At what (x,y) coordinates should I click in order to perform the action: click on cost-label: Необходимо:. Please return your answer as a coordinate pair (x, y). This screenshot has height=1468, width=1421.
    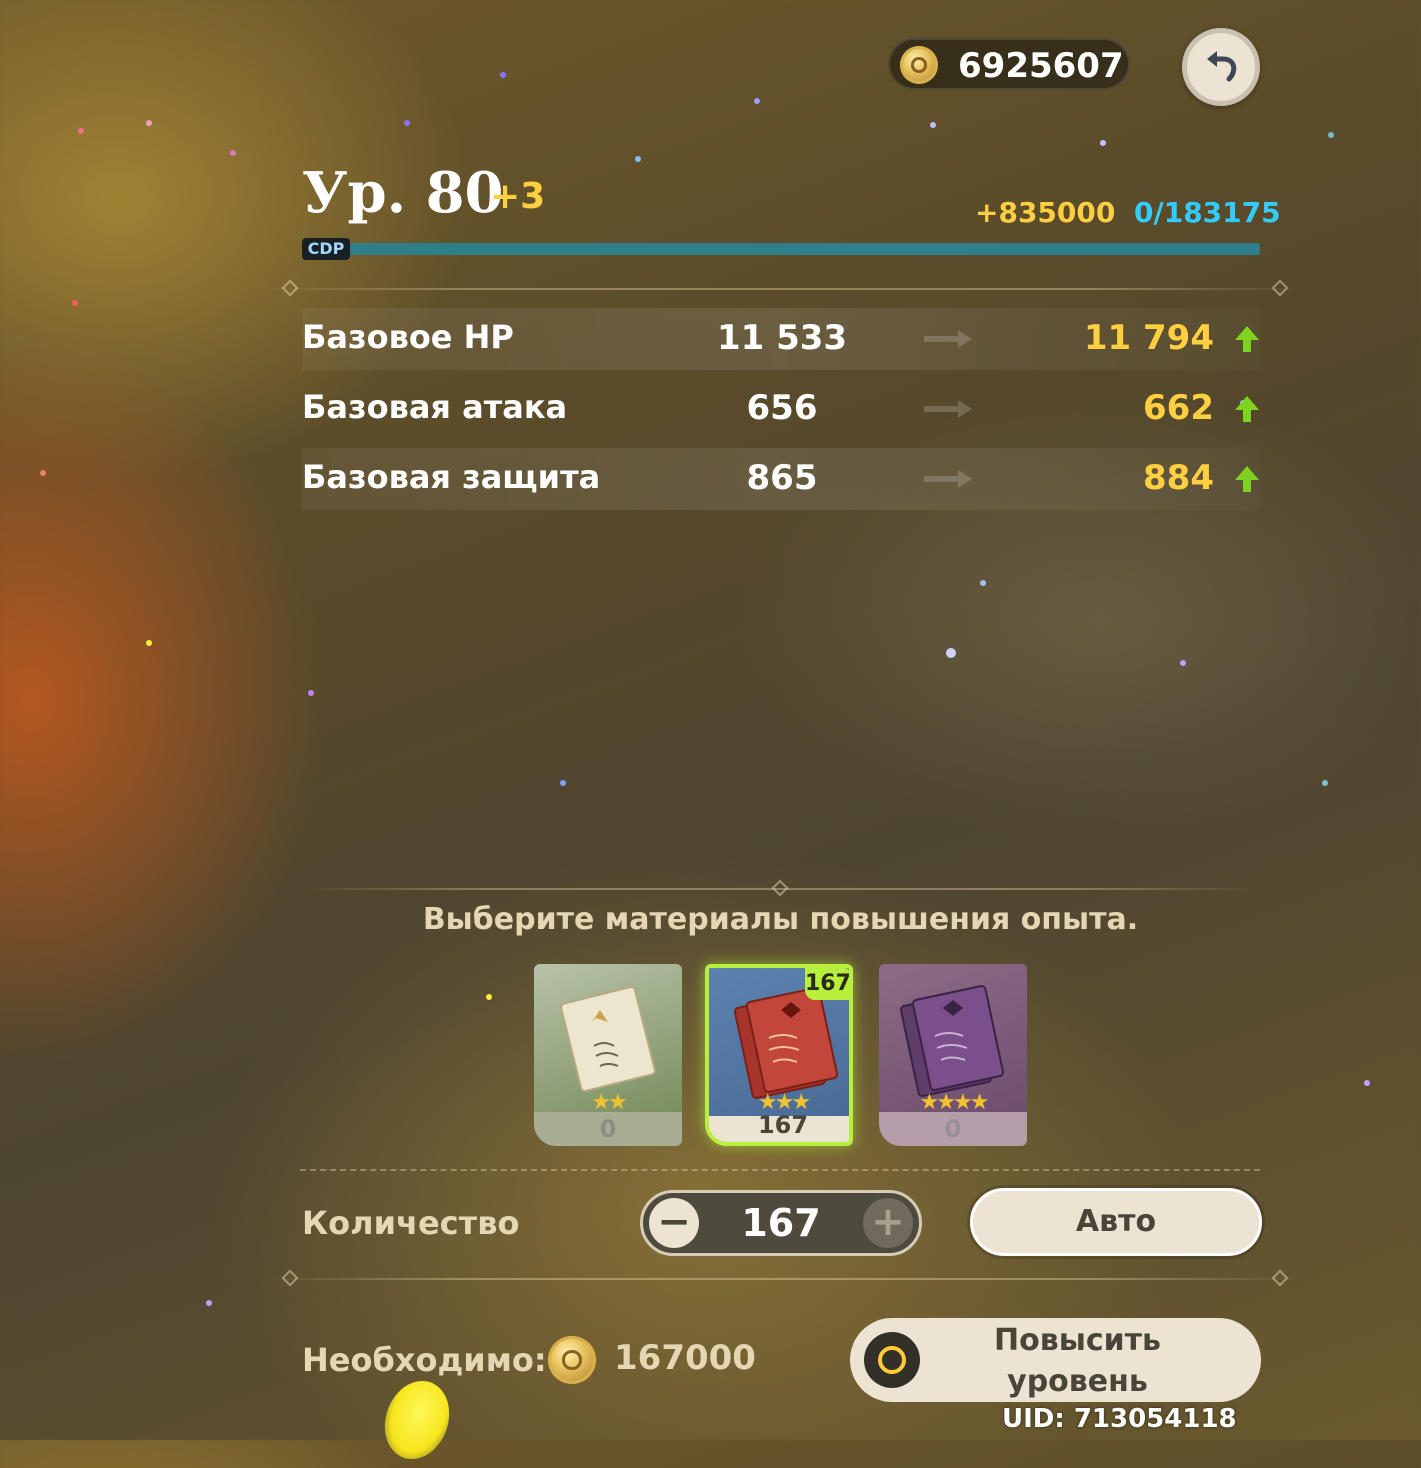
    Looking at the image, I should click on (424, 1360).